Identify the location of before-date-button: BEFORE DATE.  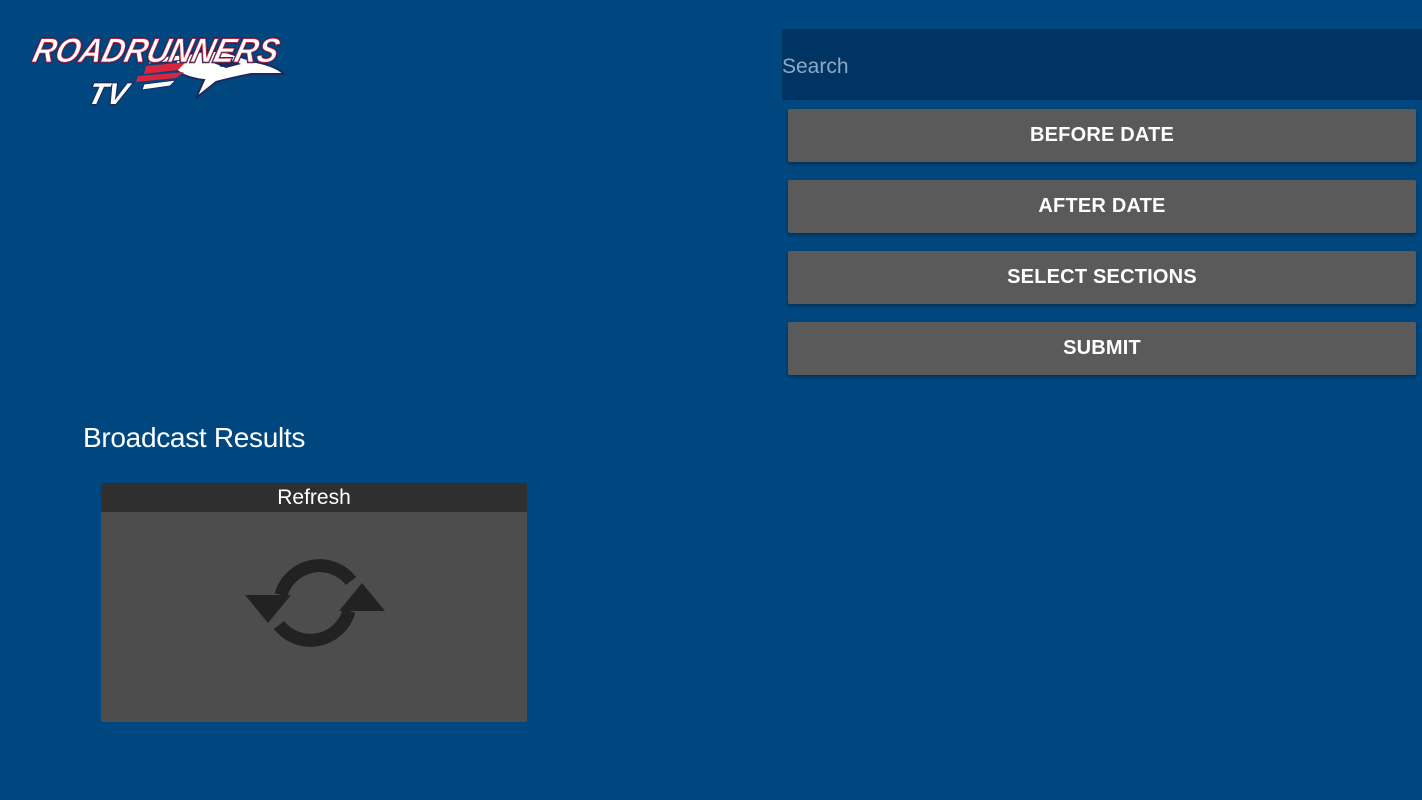
(1102, 135).